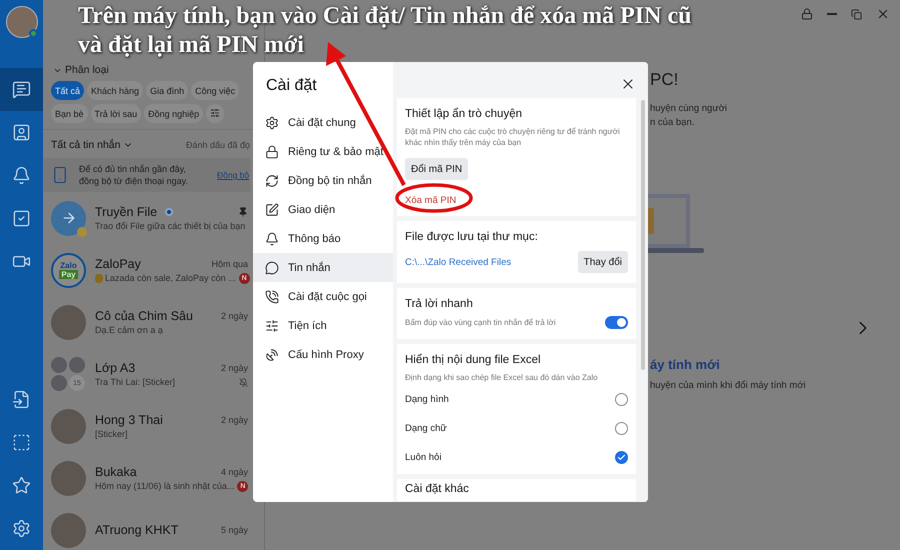 Image resolution: width=900 pixels, height=550 pixels. What do you see at coordinates (603, 262) in the screenshot?
I see `change-folder-button: Thay đổi` at bounding box center [603, 262].